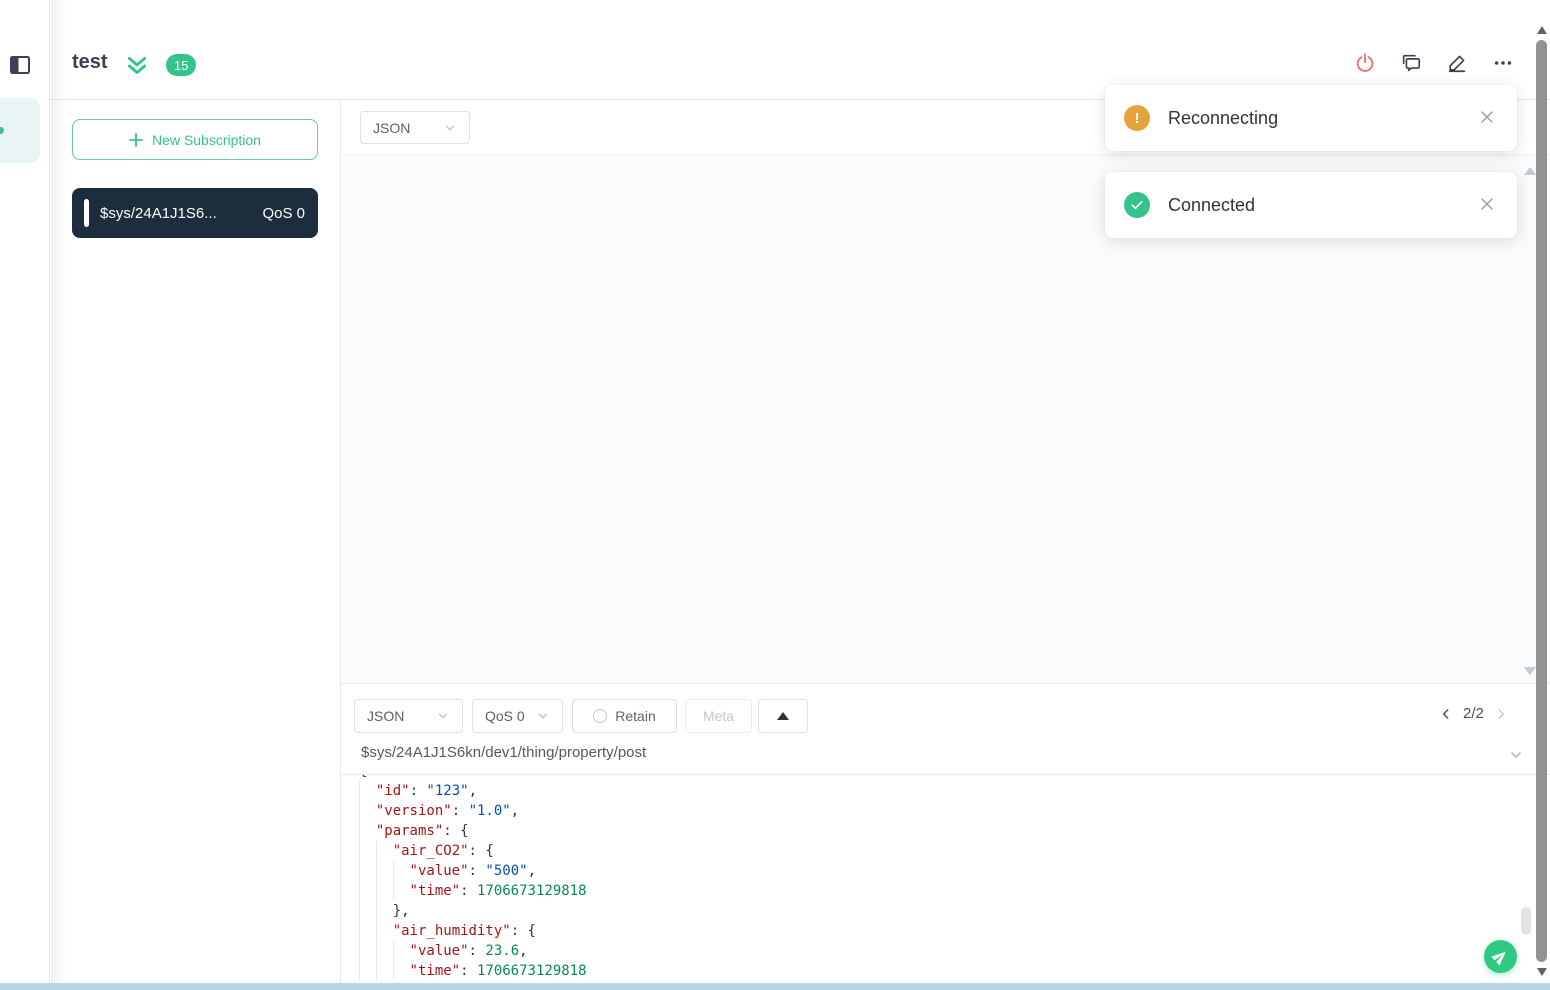 The height and width of the screenshot is (990, 1550). I want to click on send-button, so click(1500, 956).